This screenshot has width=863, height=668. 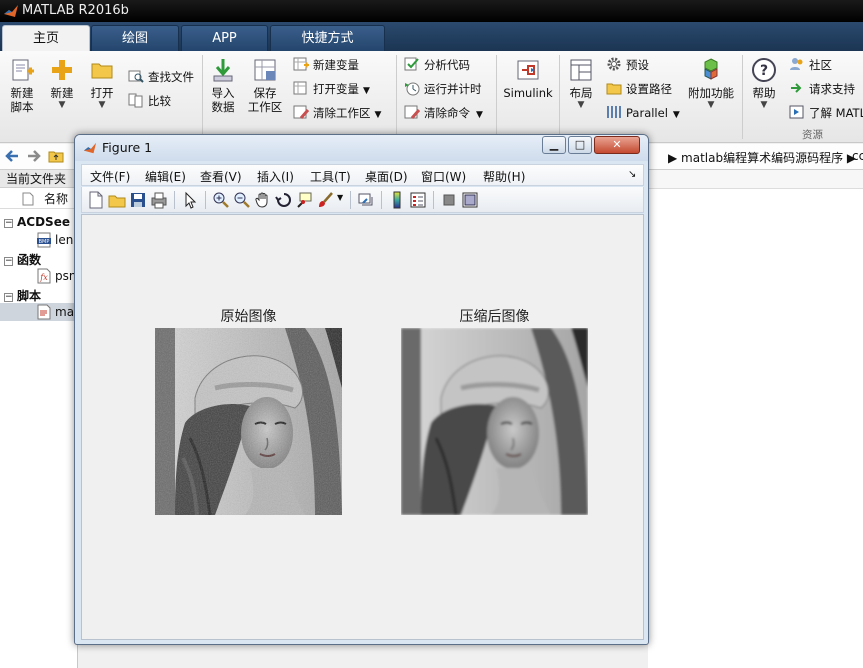 What do you see at coordinates (46, 38) in the screenshot?
I see `tab-home: 主页` at bounding box center [46, 38].